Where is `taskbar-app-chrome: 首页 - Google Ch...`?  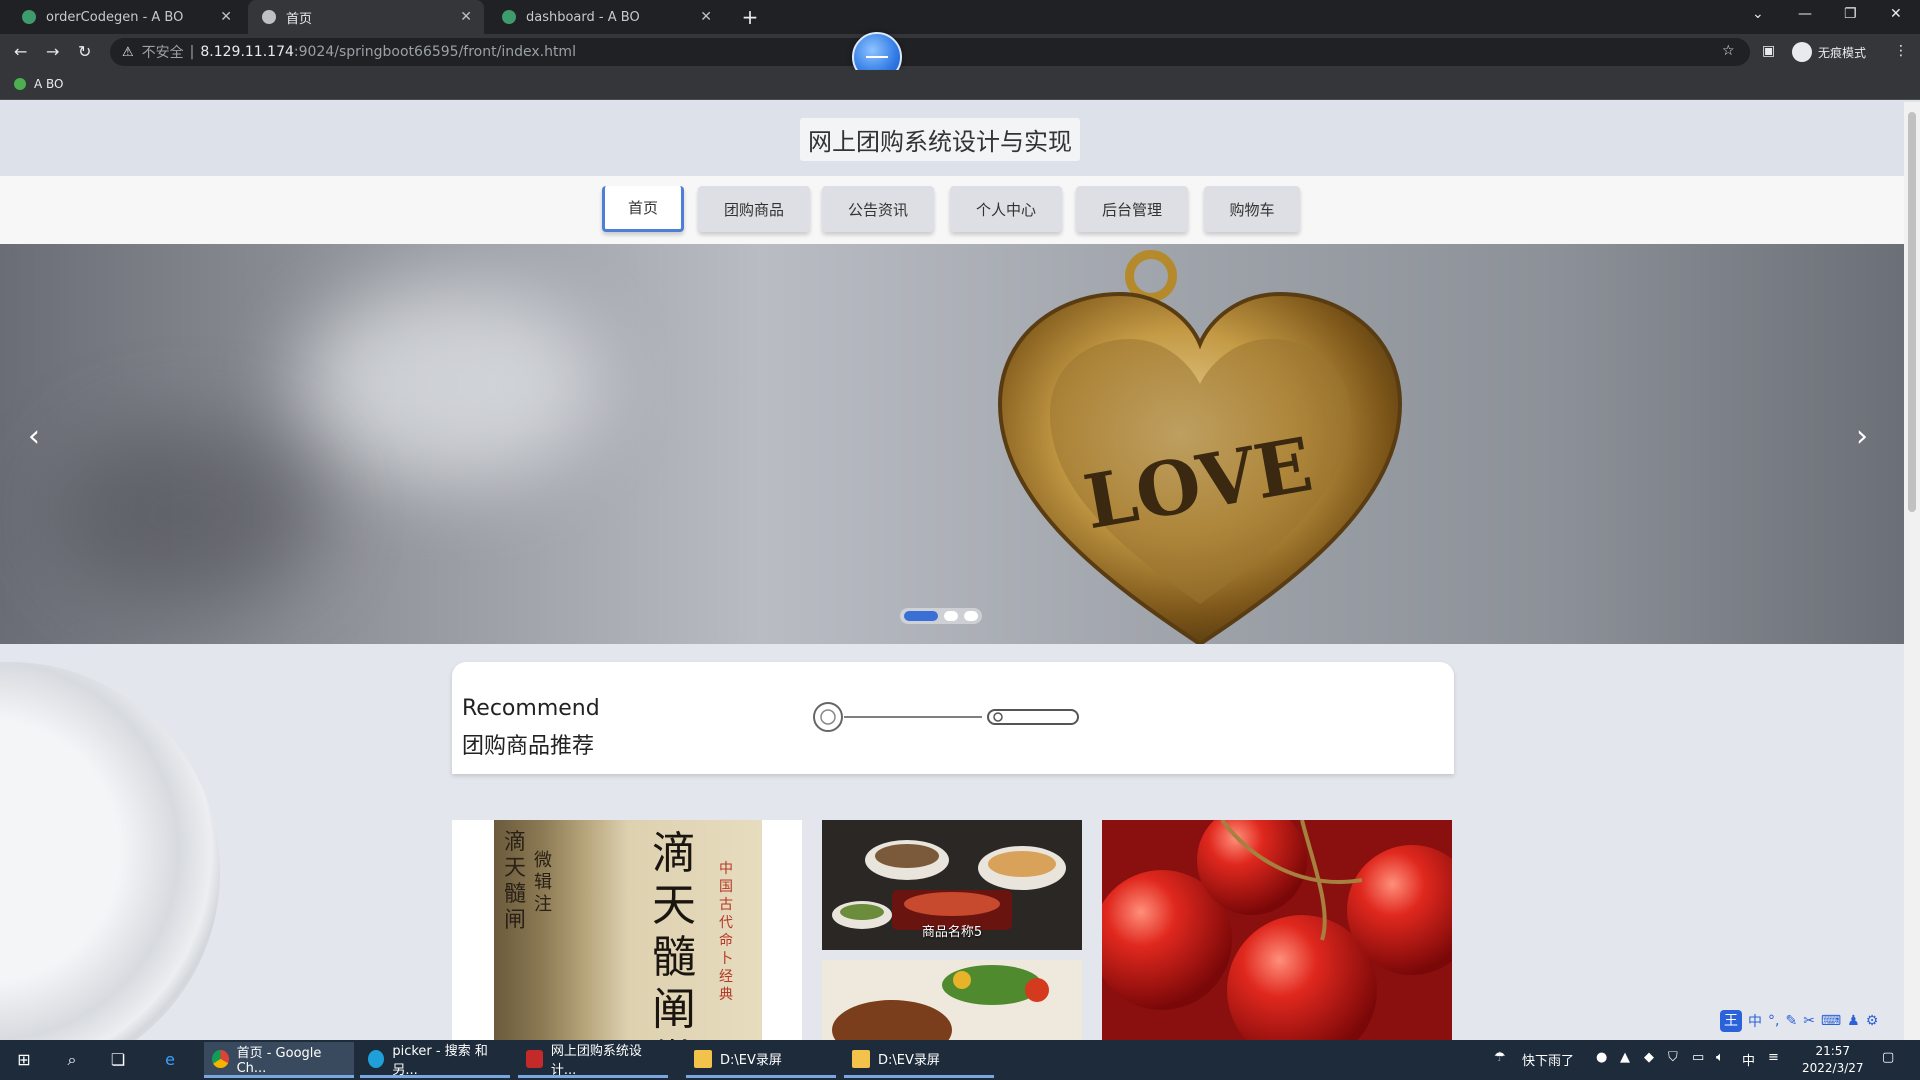 taskbar-app-chrome: 首页 - Google Ch... is located at coordinates (279, 1060).